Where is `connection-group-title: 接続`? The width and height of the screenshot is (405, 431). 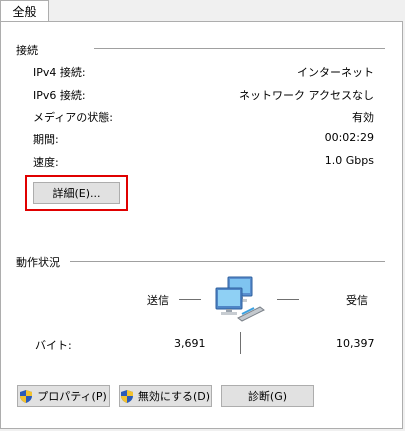
connection-group-title: 接続 is located at coordinates (27, 50).